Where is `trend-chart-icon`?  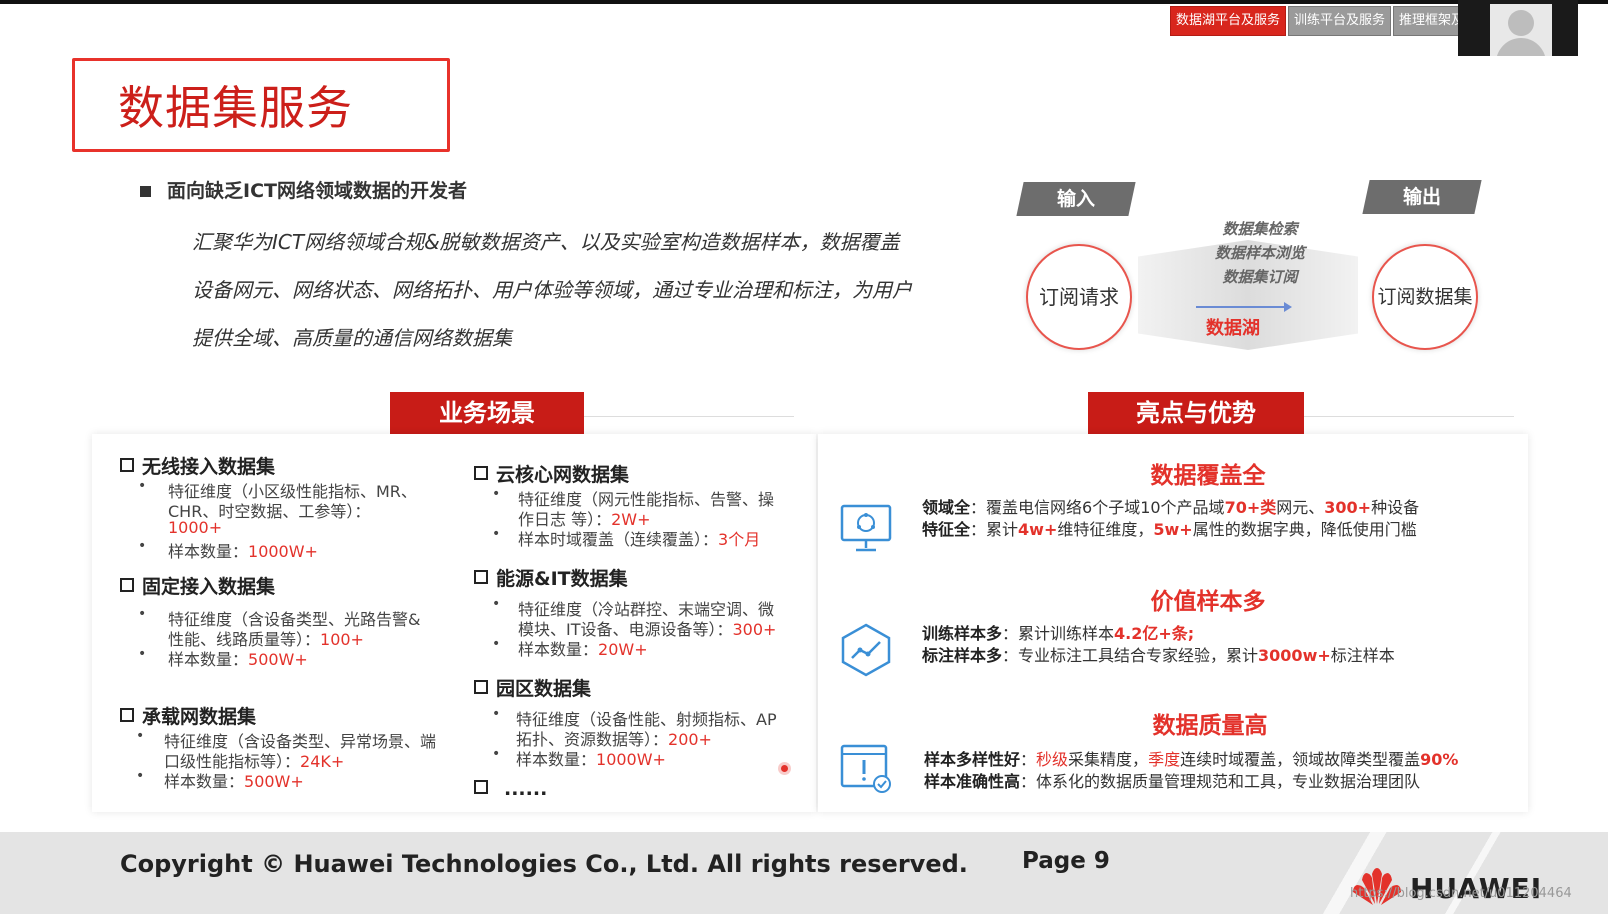
trend-chart-icon is located at coordinates (866, 650).